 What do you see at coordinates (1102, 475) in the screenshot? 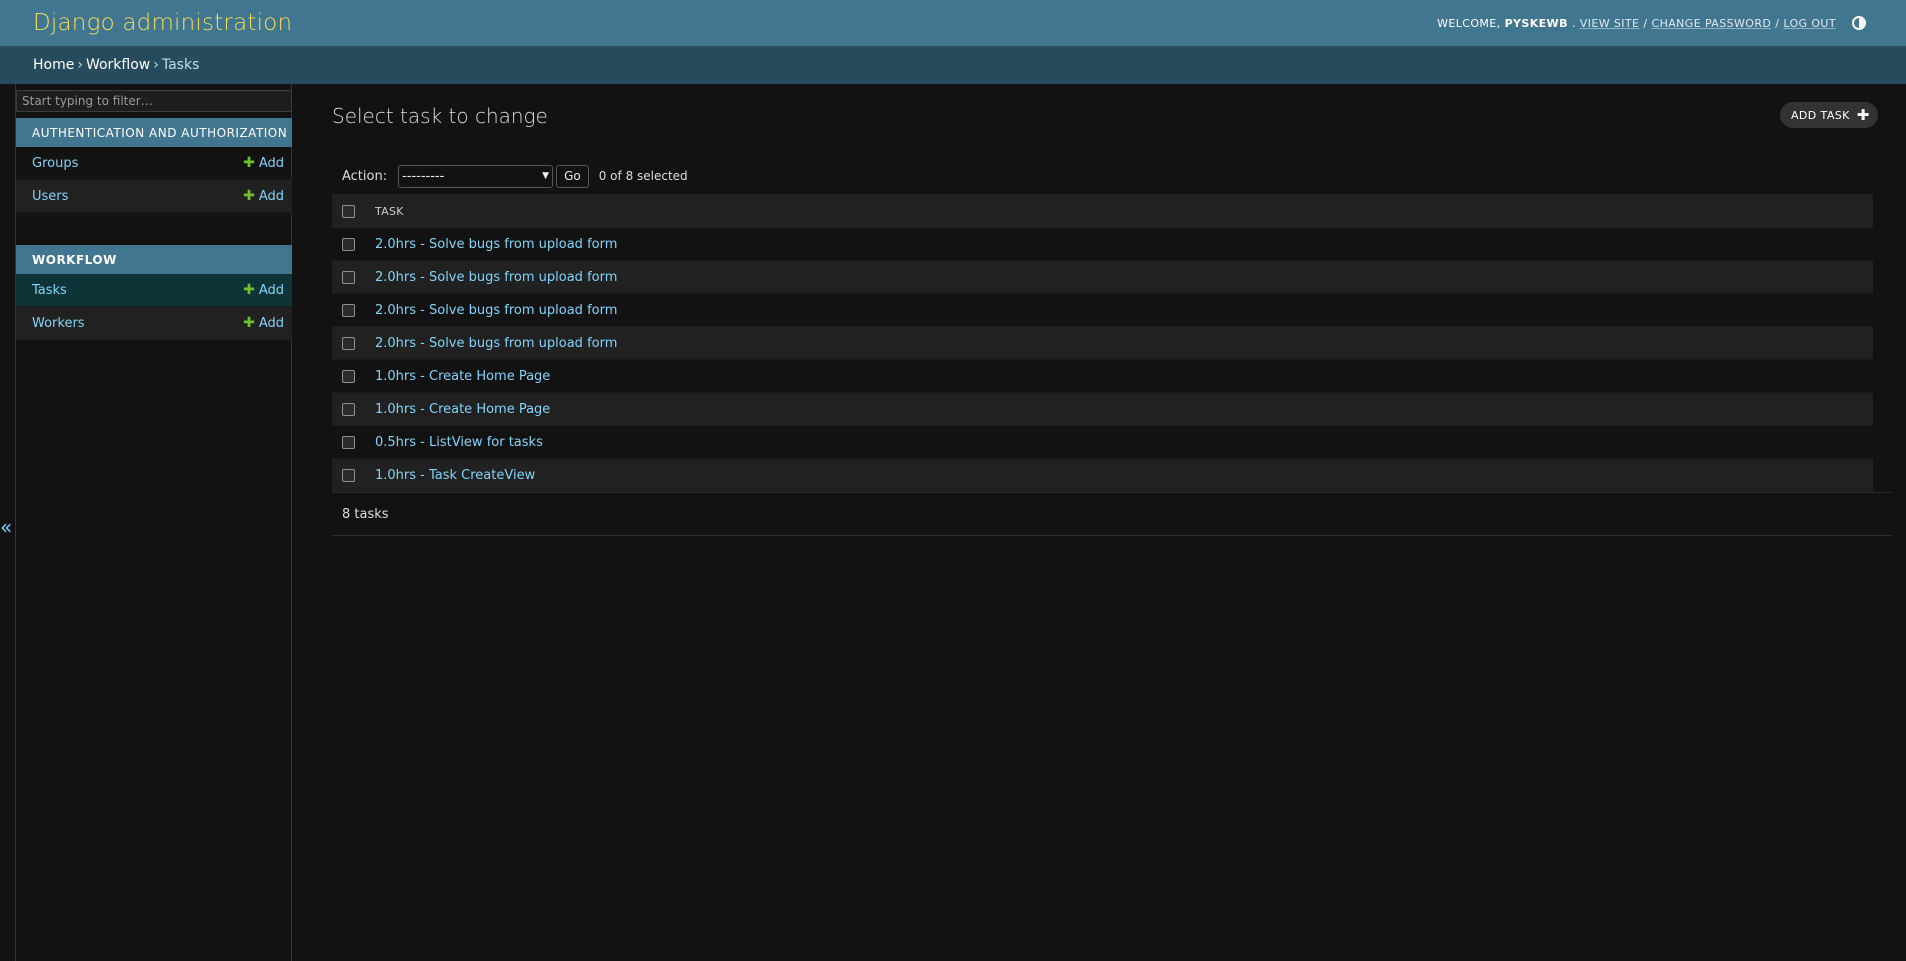
I see `table-row: 1.0hrs - Task CreateView` at bounding box center [1102, 475].